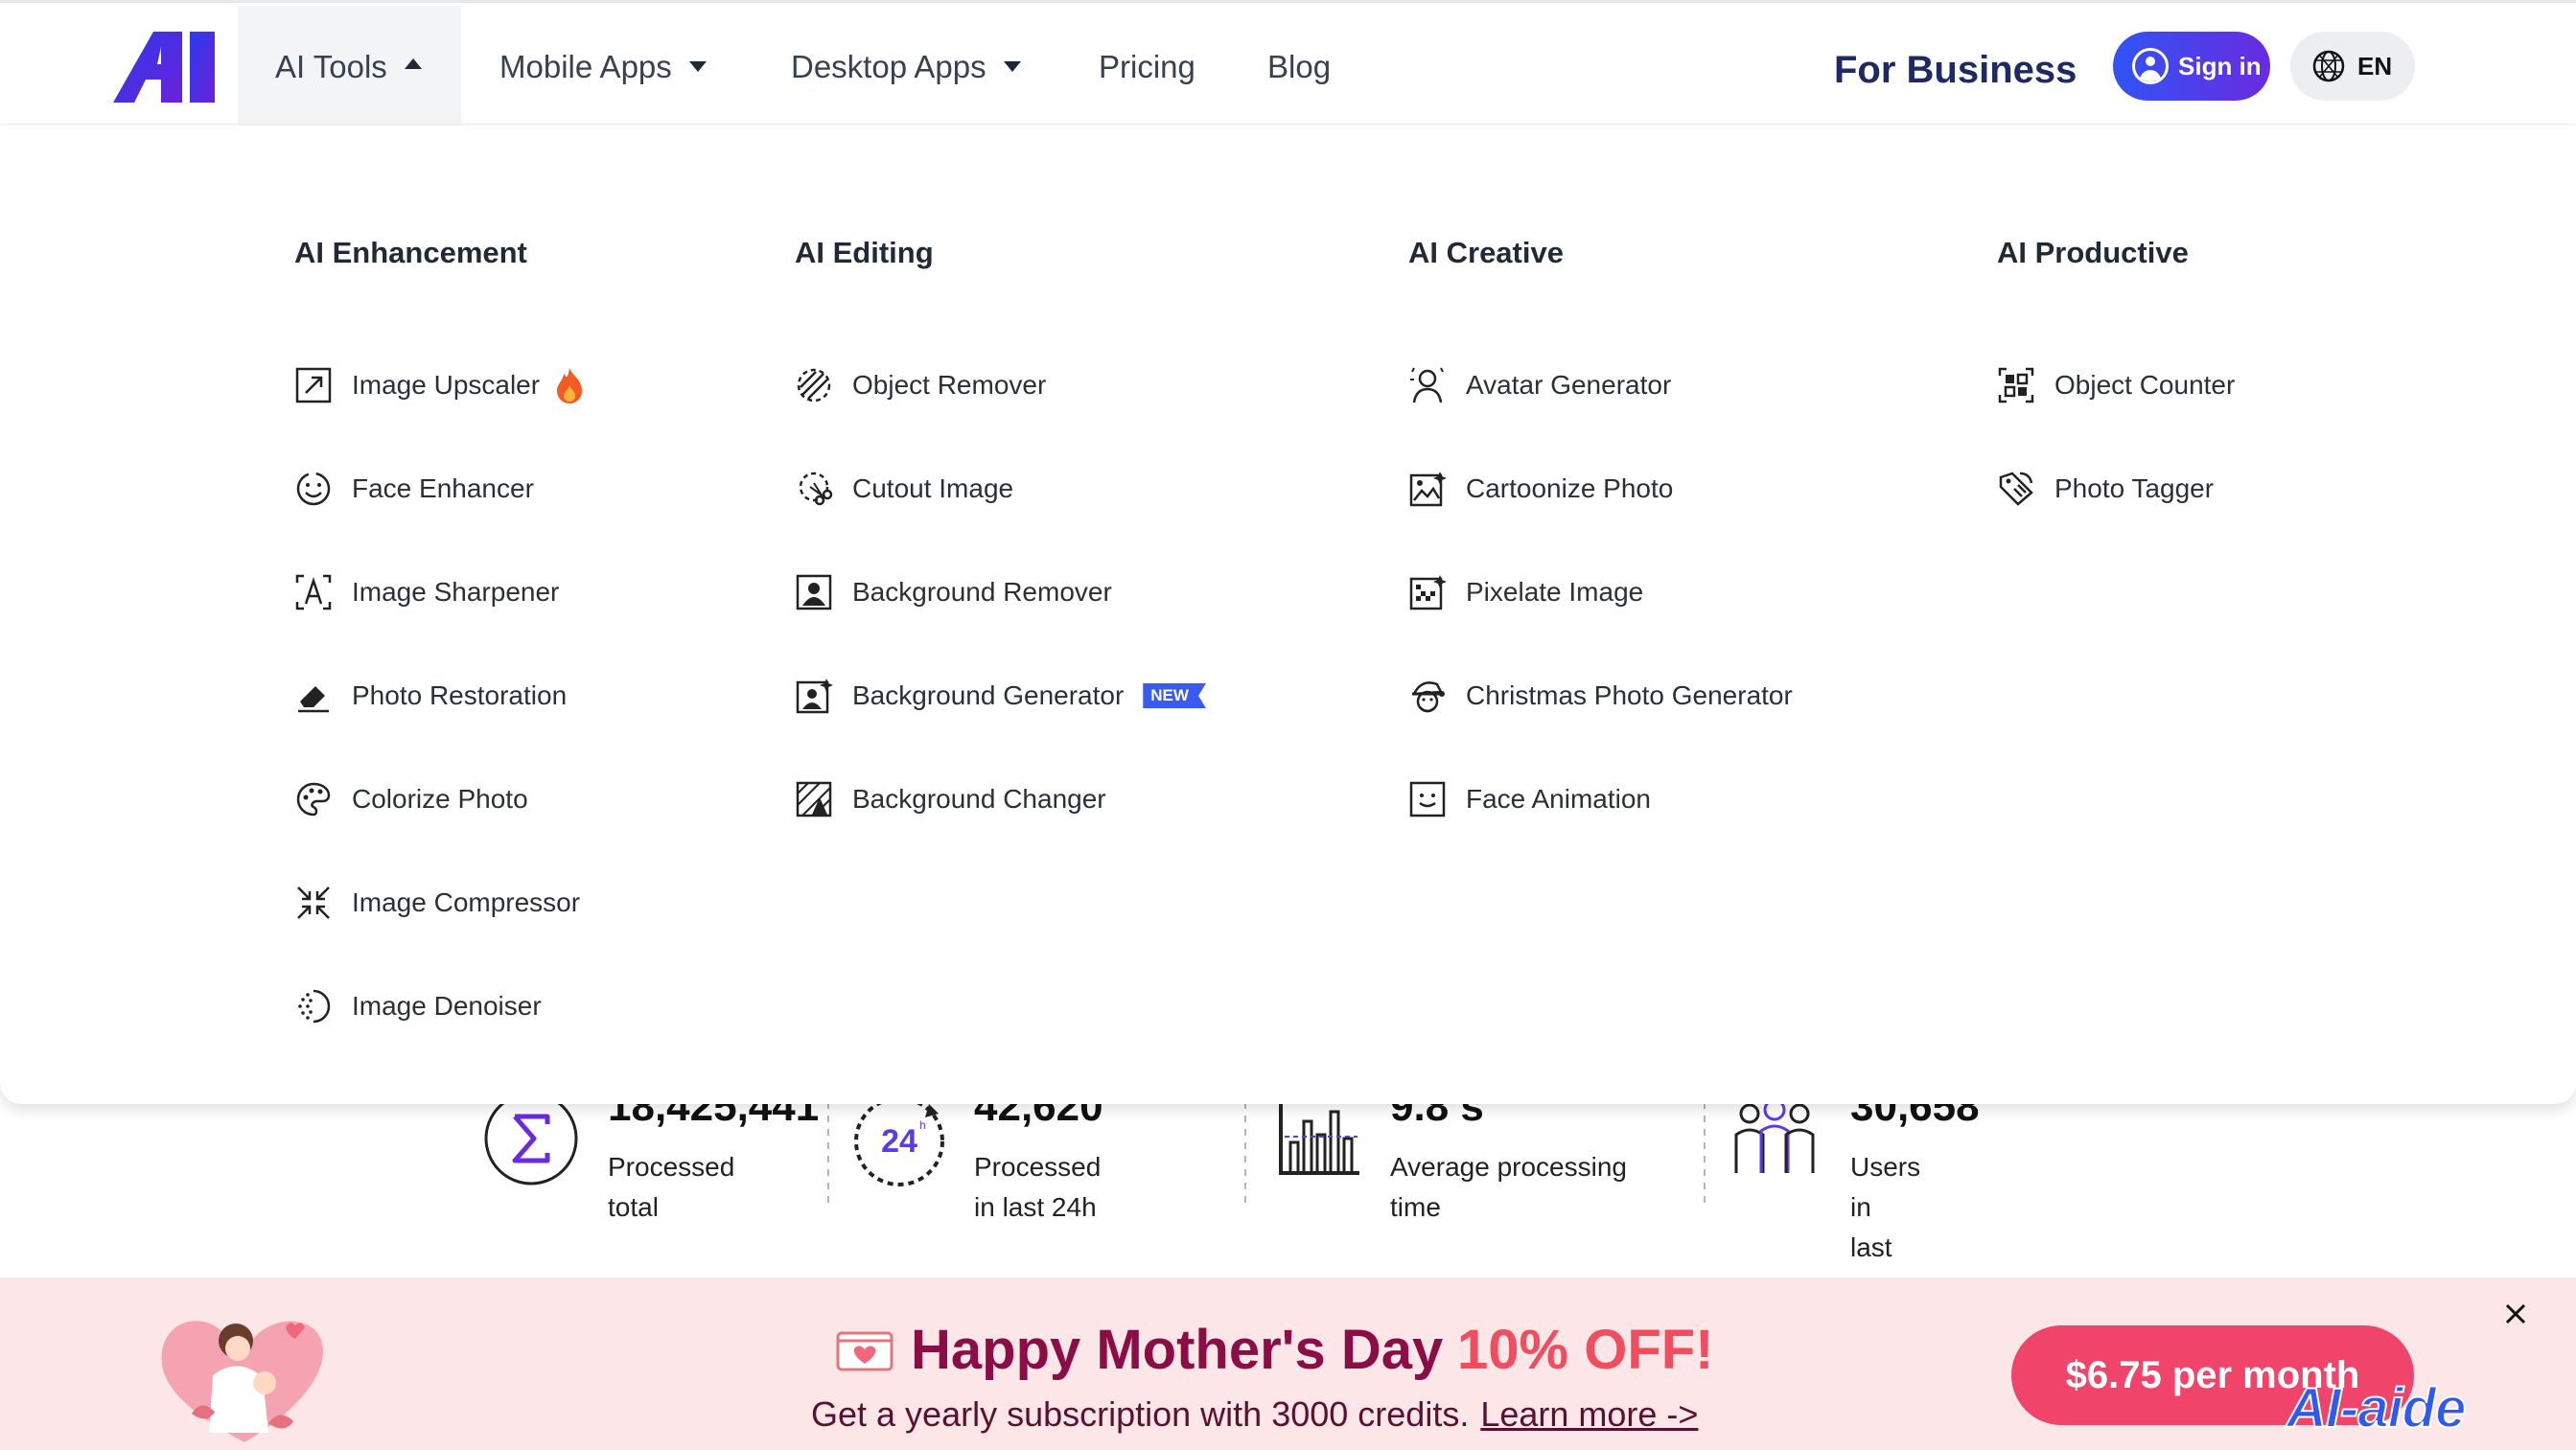 Image resolution: width=2576 pixels, height=1450 pixels. Describe the element at coordinates (2375, 66) in the screenshot. I see `language-label: EN` at that location.